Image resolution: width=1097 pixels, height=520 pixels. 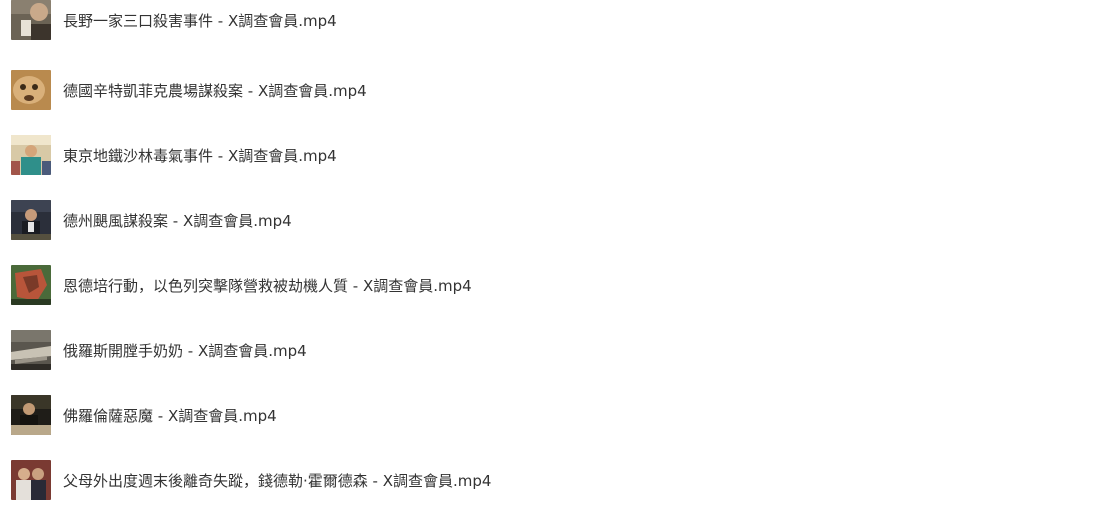 What do you see at coordinates (200, 21) in the screenshot?
I see `file-name: 長野一家三口殺害事件 - X調查會員.mp4` at bounding box center [200, 21].